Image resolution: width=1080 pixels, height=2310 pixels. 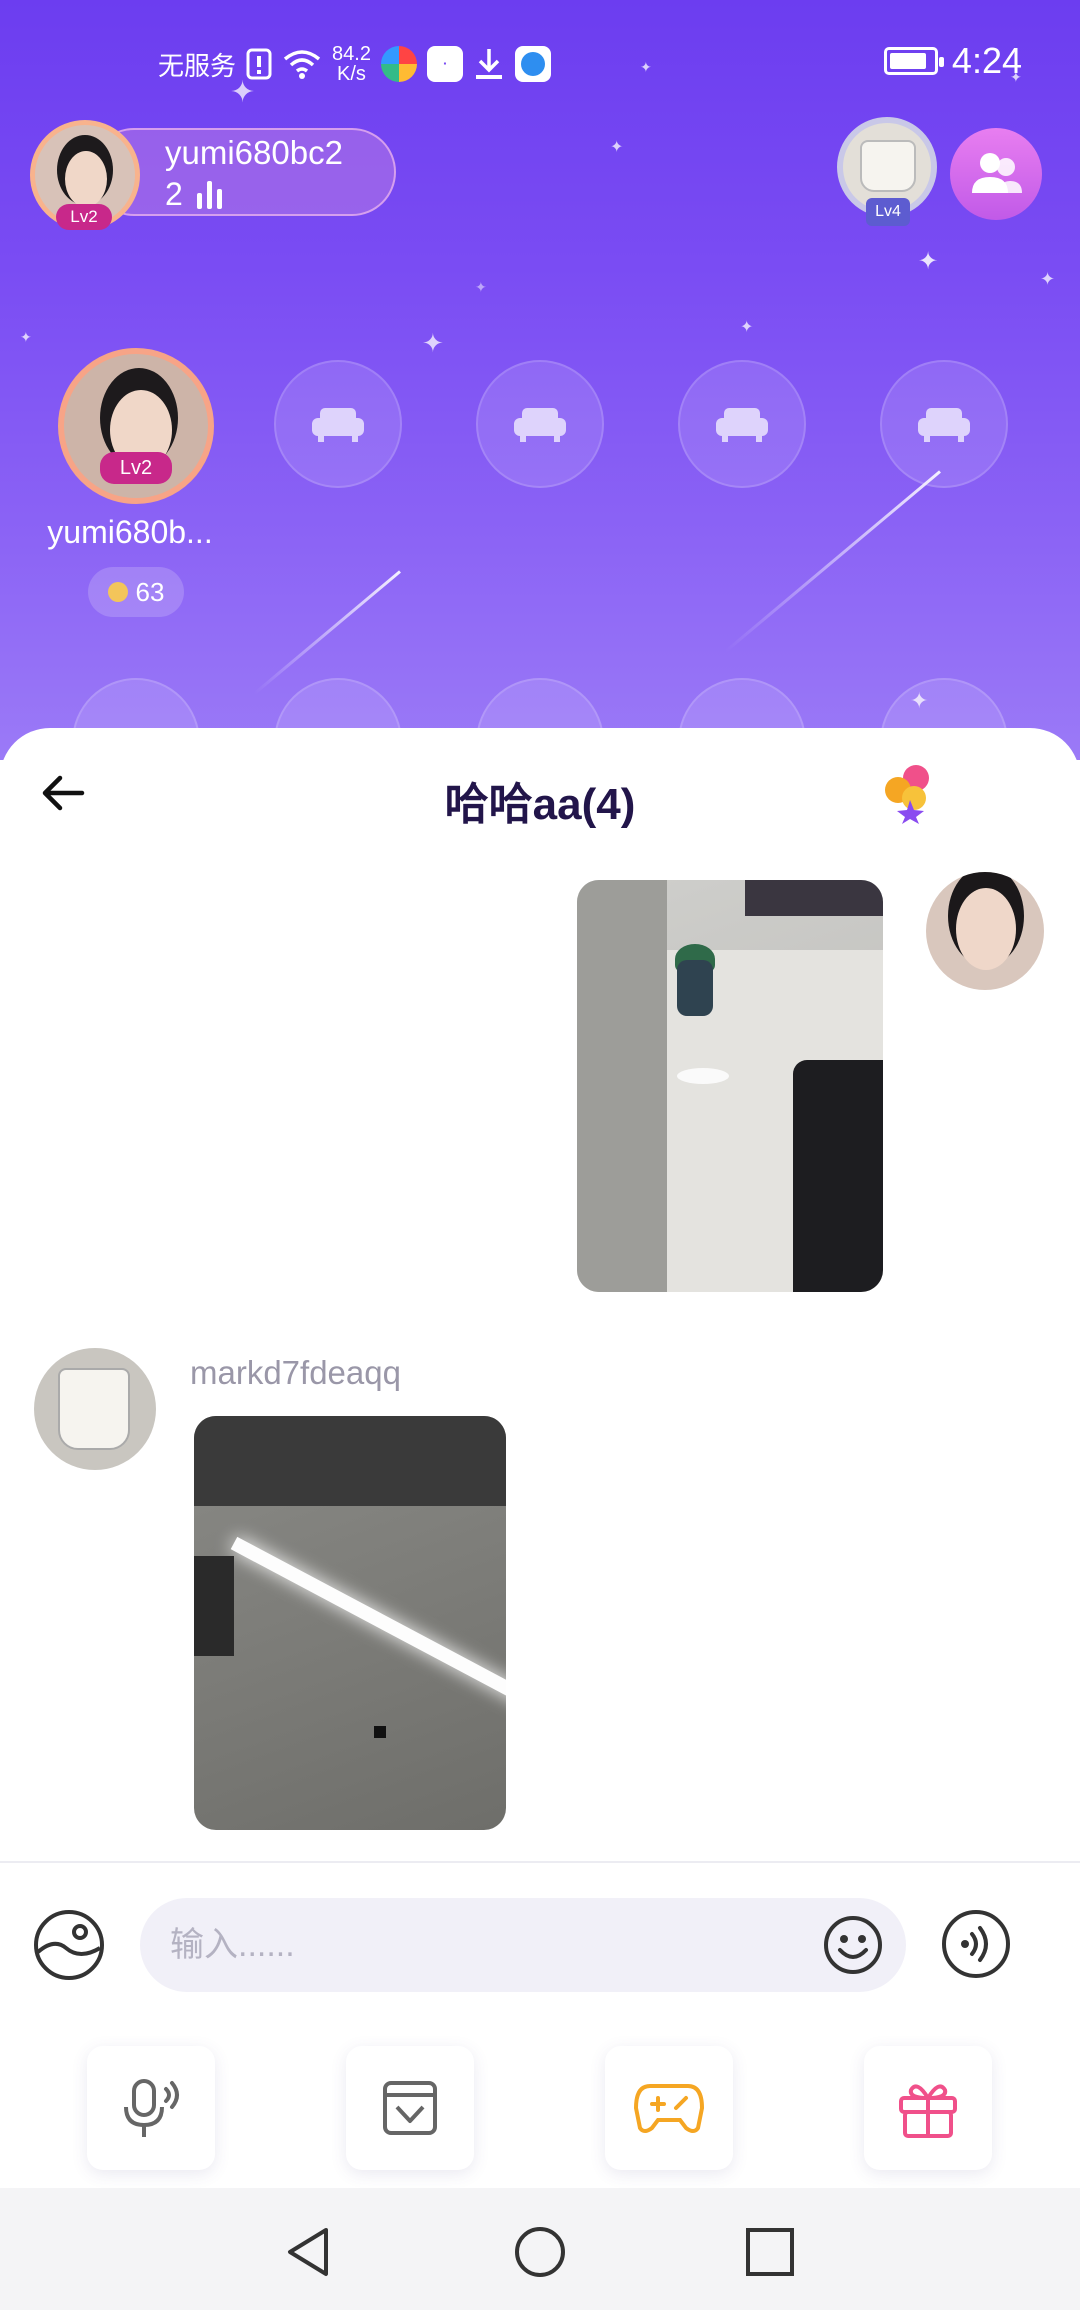 I want to click on carrier-label: 无服务, so click(x=197, y=65).